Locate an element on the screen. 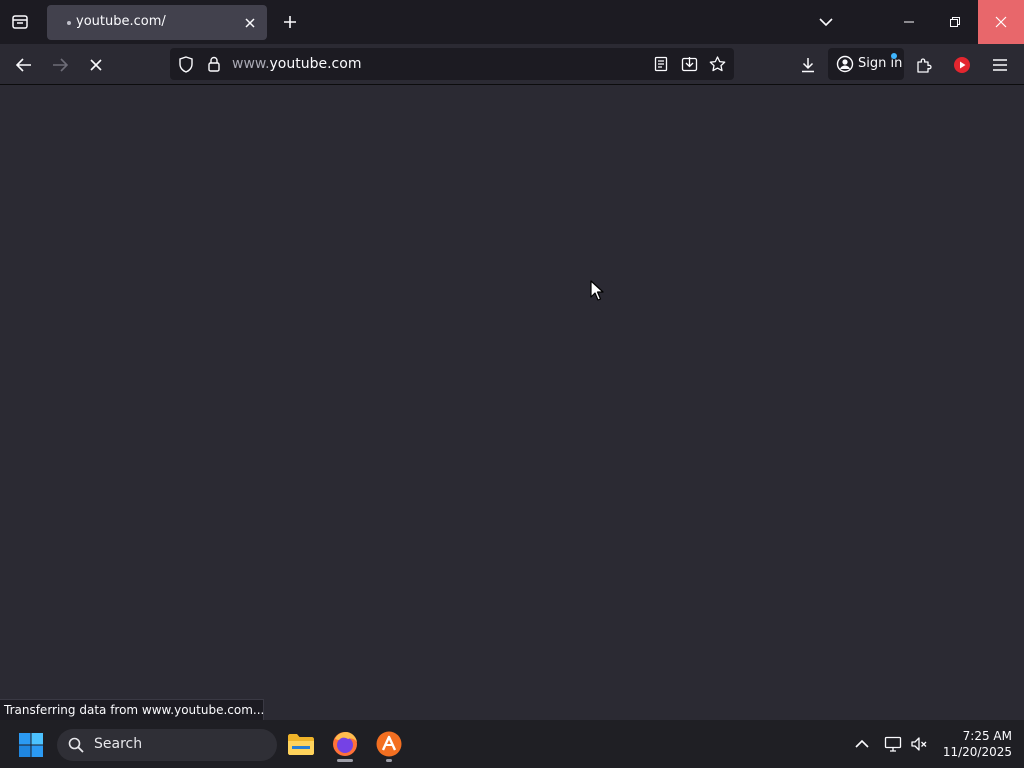 Image resolution: width=1024 pixels, height=768 pixels. youtube-play-icon is located at coordinates (962, 65).